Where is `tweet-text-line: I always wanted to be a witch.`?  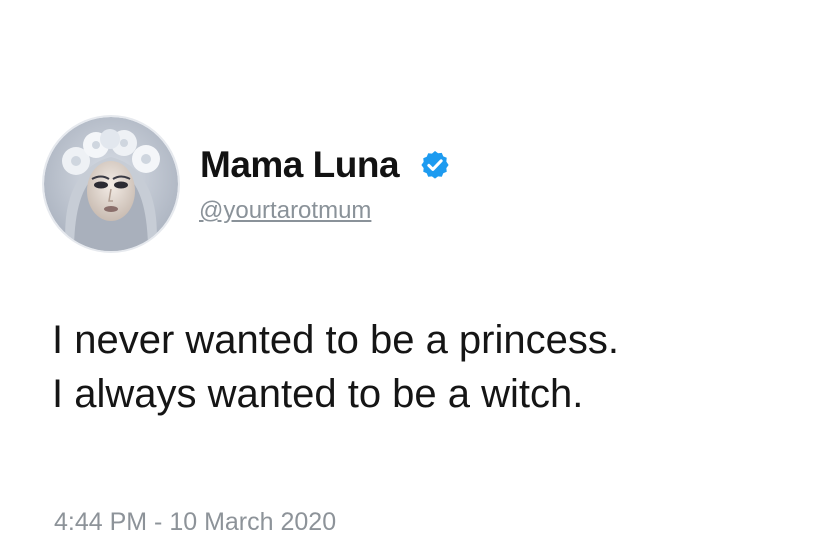
tweet-text-line: I always wanted to be a witch. is located at coordinates (318, 394).